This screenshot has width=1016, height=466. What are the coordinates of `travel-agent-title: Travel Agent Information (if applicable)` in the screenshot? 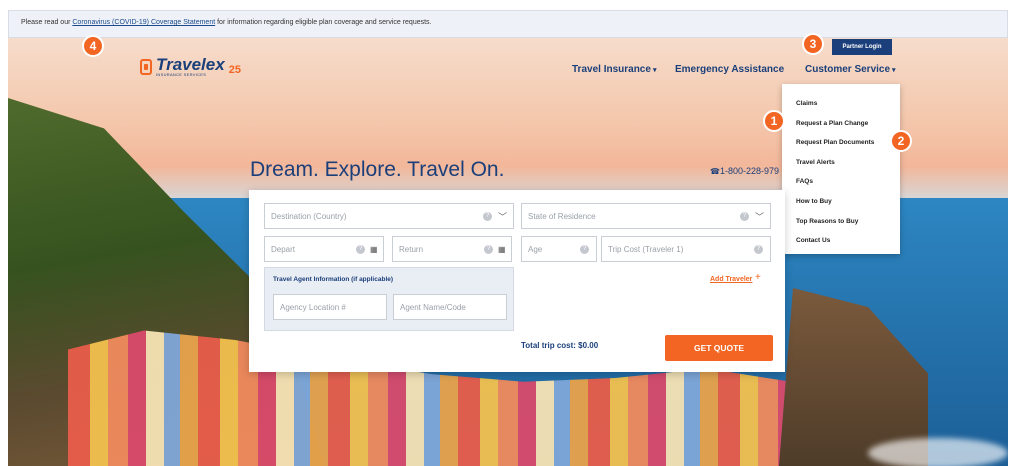 It's located at (333, 279).